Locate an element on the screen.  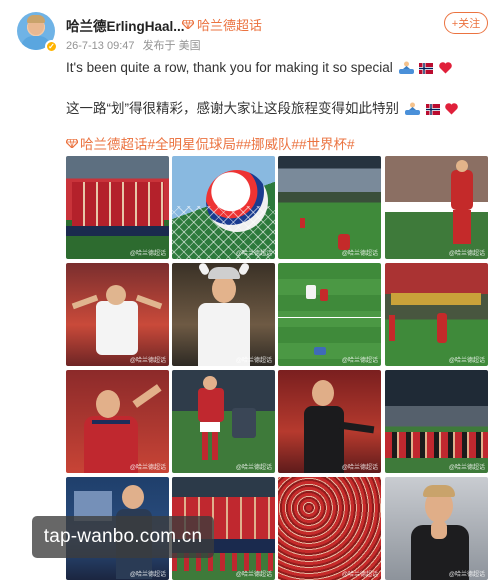
site-watermark-overlay: tap-wanbo.com.cn is located at coordinates (123, 537).